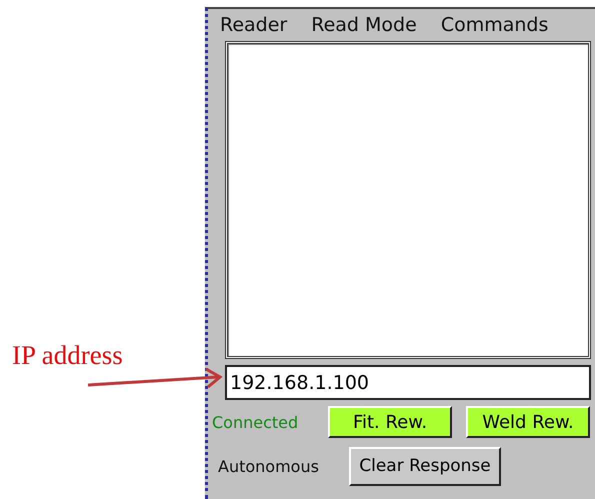  Describe the element at coordinates (528, 422) in the screenshot. I see `reward-button: Weld Rew.` at that location.